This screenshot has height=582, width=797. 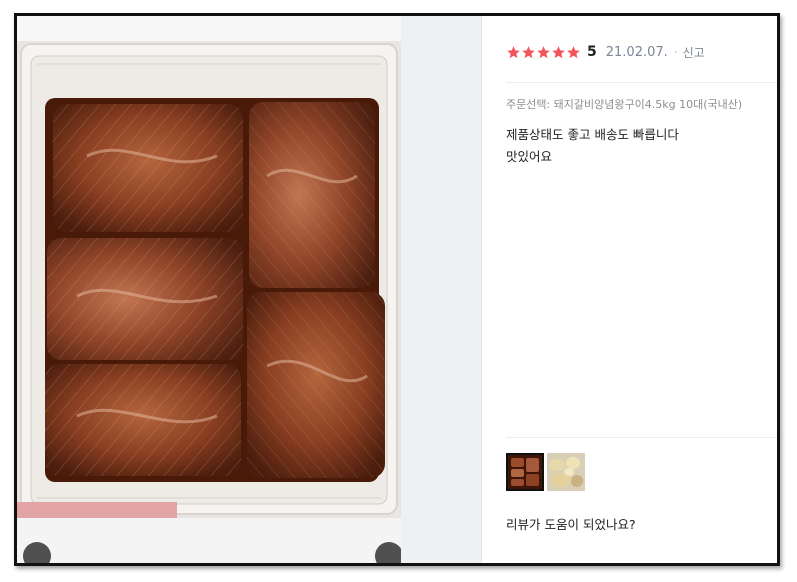 What do you see at coordinates (441, 289) in the screenshot?
I see `photo-gutter` at bounding box center [441, 289].